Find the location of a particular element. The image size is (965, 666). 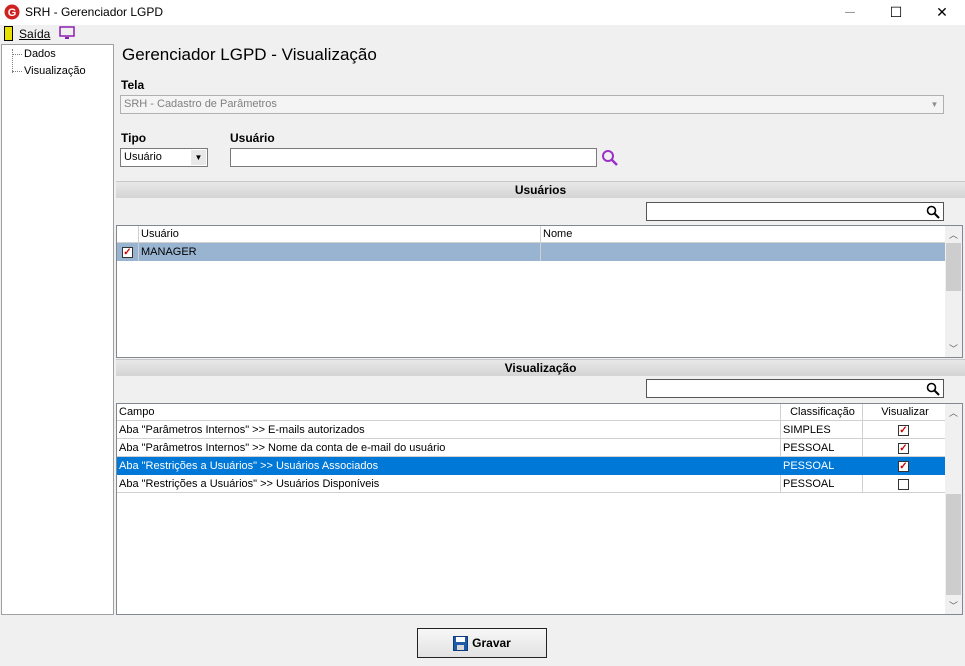

menu-bar: Saída is located at coordinates (482, 34).